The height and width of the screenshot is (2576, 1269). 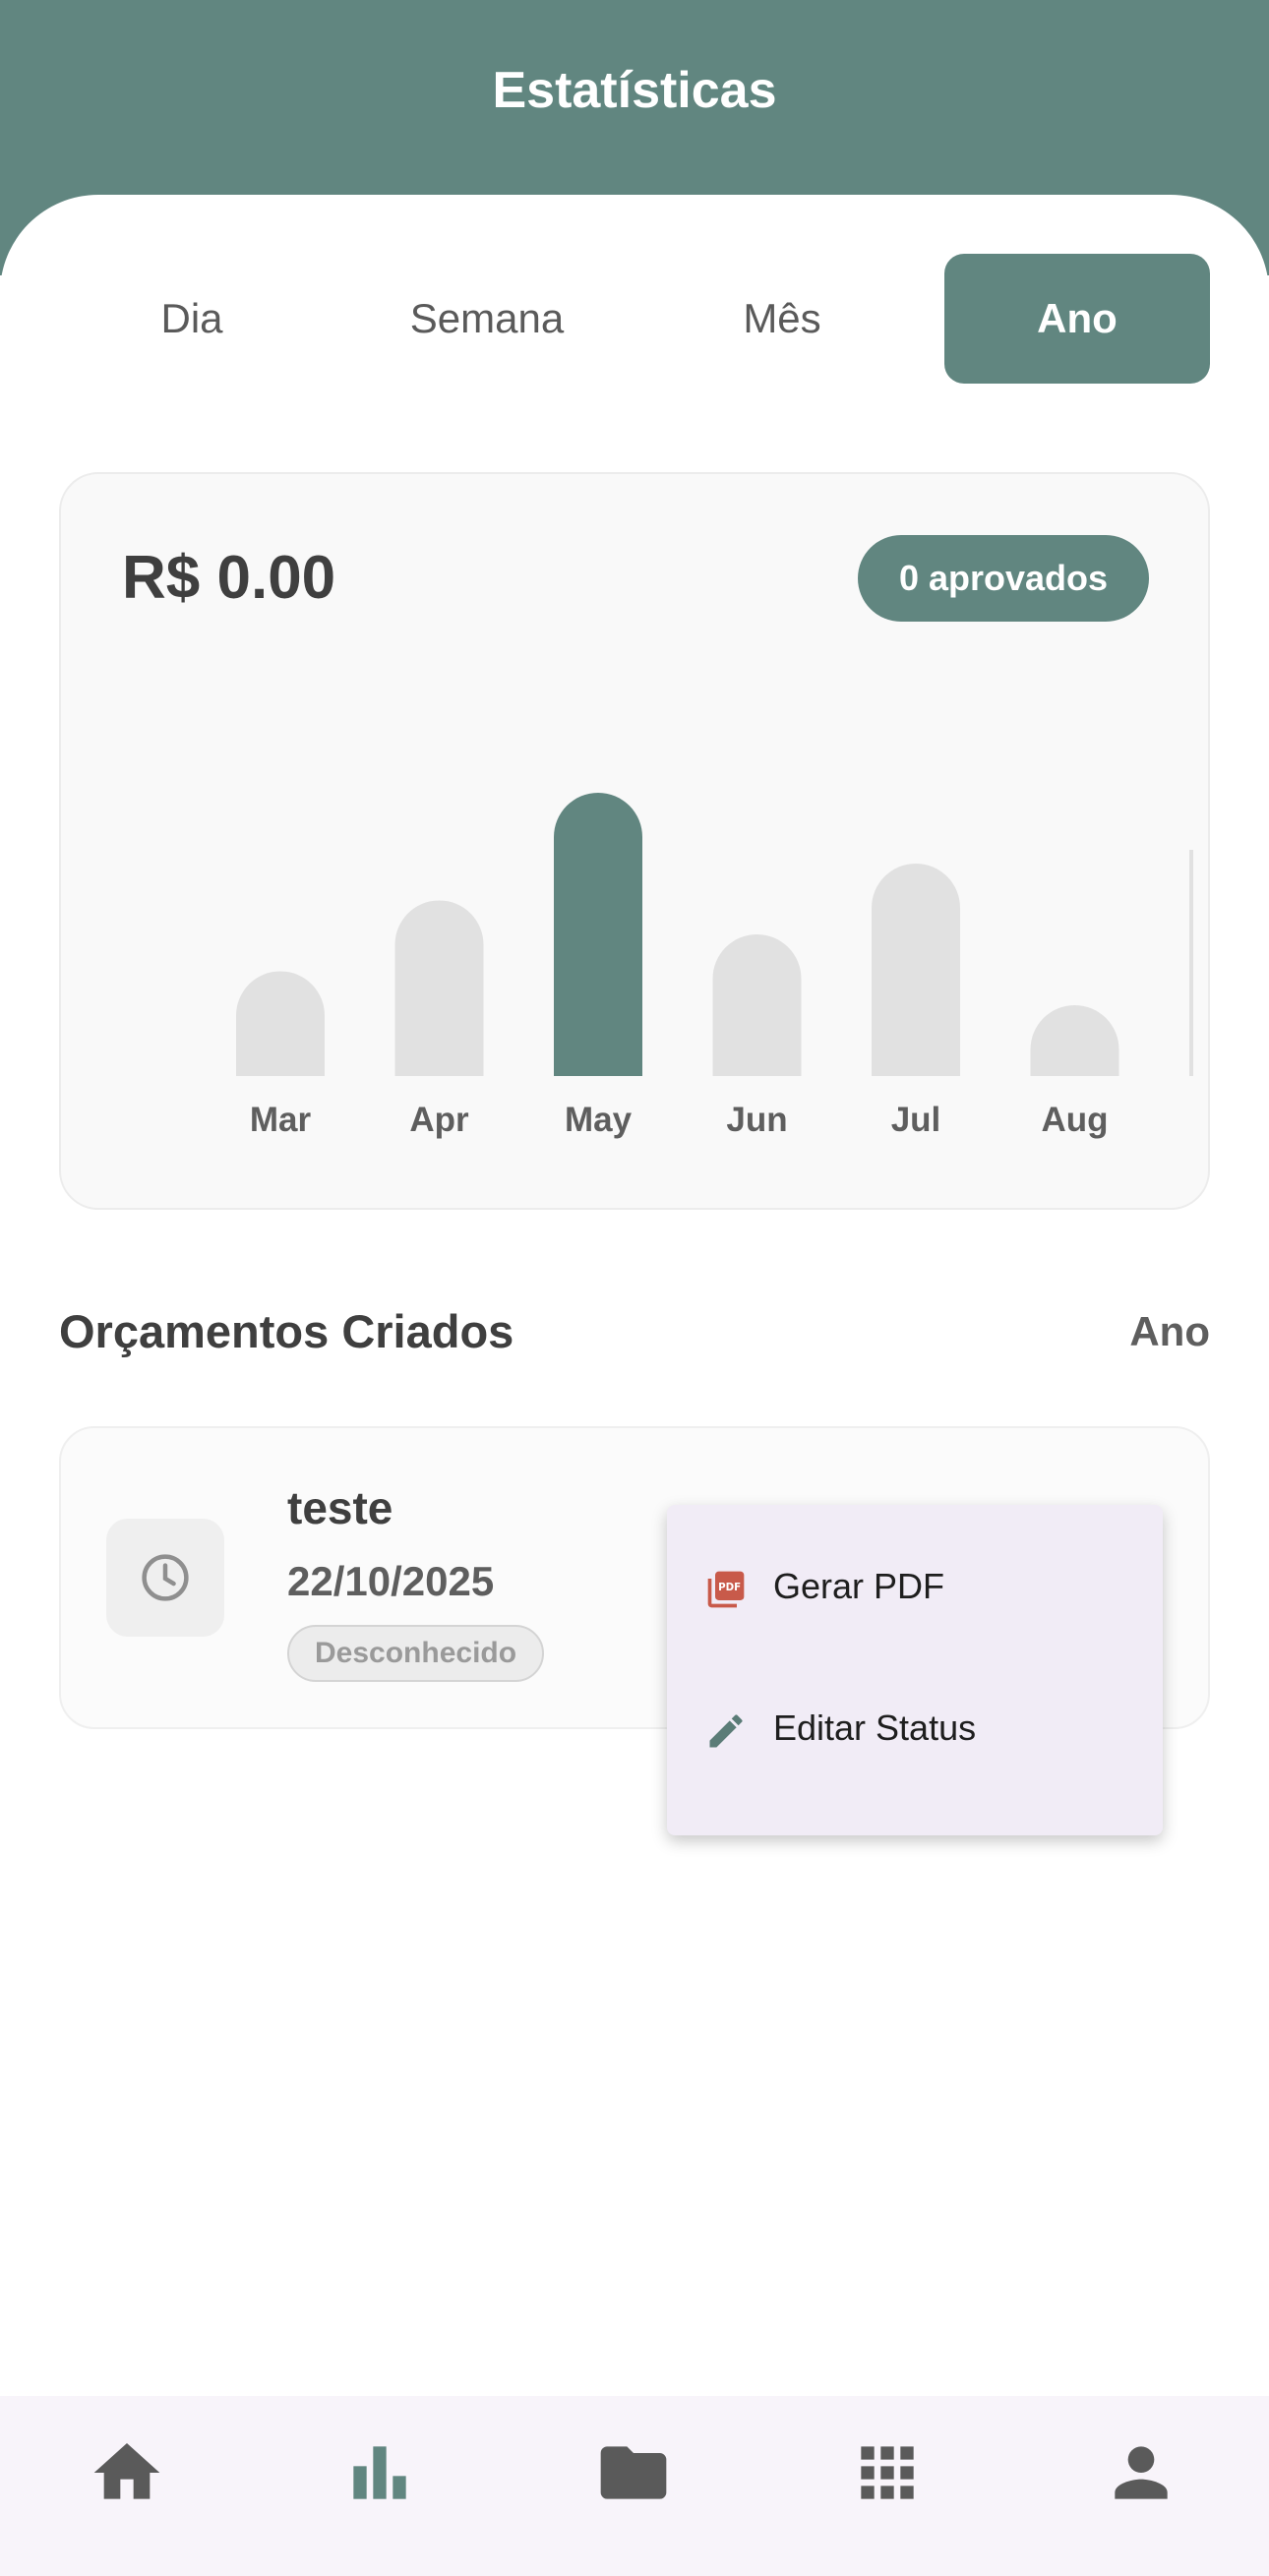 I want to click on menu-item-label: Editar Status, so click(x=875, y=1728).